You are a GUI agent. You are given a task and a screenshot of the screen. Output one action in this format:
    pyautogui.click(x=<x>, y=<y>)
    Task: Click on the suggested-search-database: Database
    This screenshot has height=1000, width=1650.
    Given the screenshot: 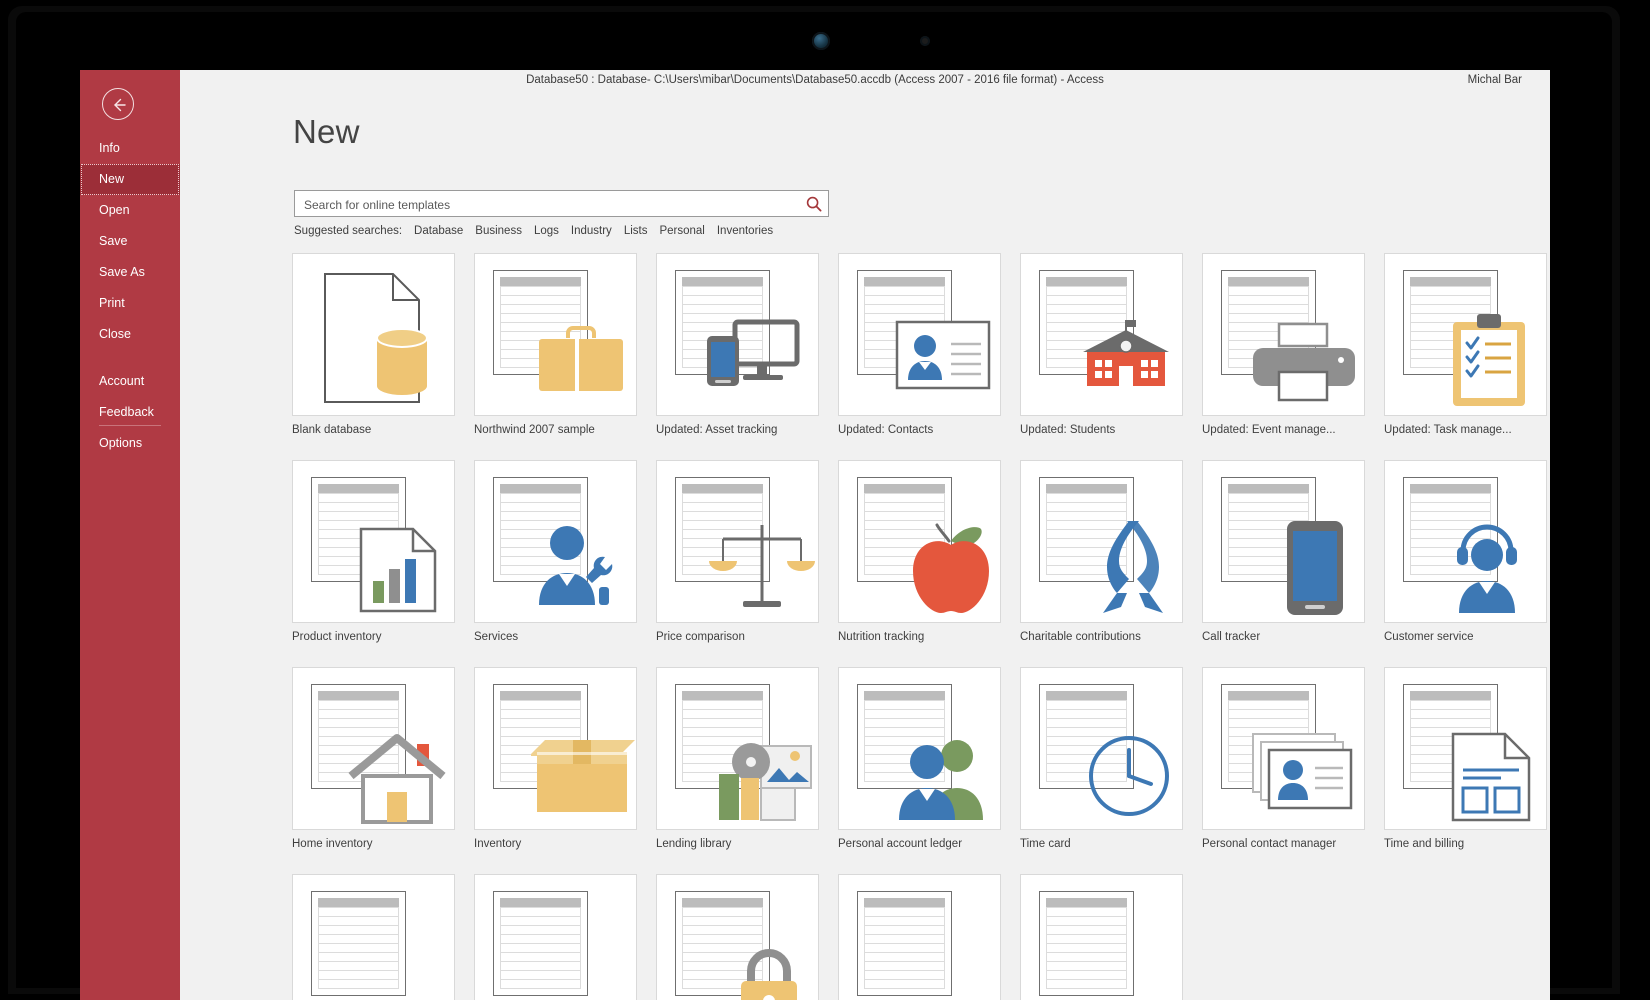 What is the action you would take?
    pyautogui.click(x=438, y=231)
    